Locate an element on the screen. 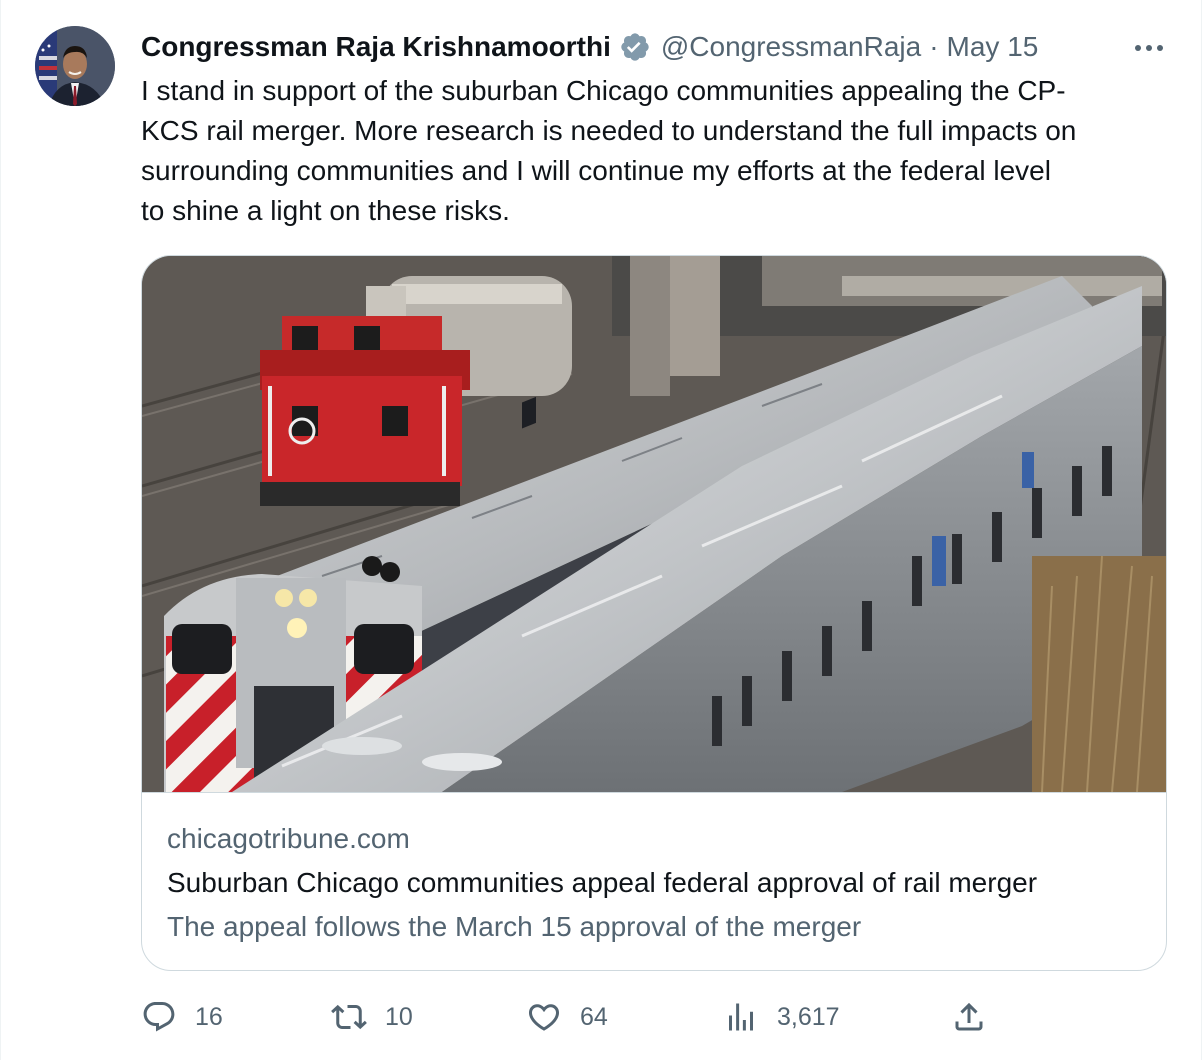  views-button: 3,617 is located at coordinates (781, 1017).